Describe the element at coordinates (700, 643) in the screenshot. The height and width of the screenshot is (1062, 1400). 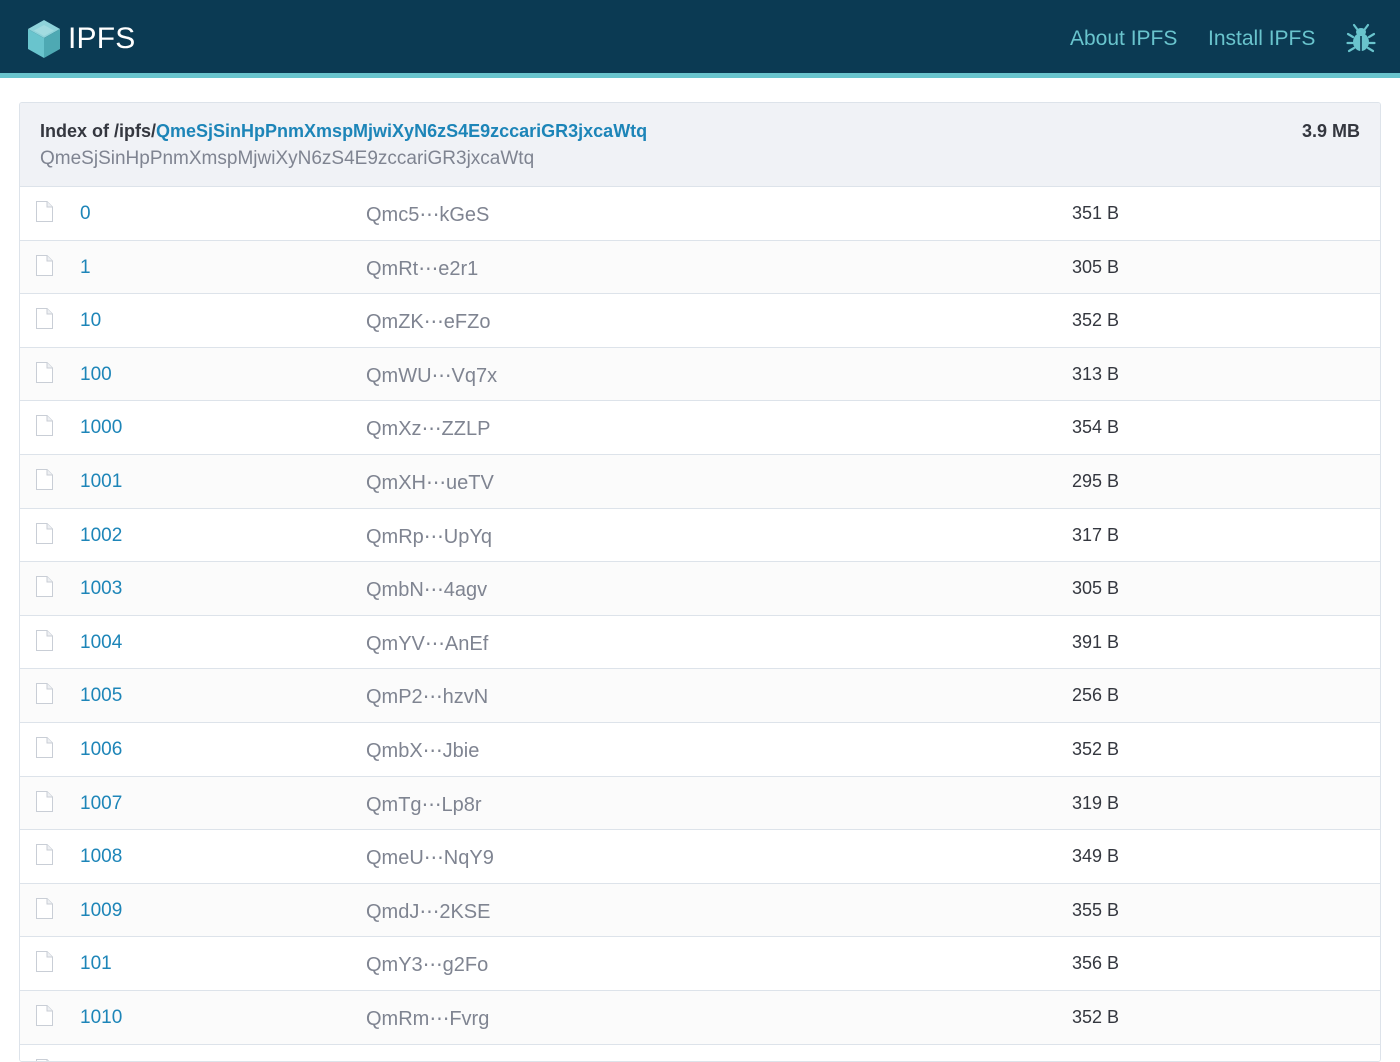
I see `table-row: 1004 QmYV⋯AnEf 391 B` at that location.